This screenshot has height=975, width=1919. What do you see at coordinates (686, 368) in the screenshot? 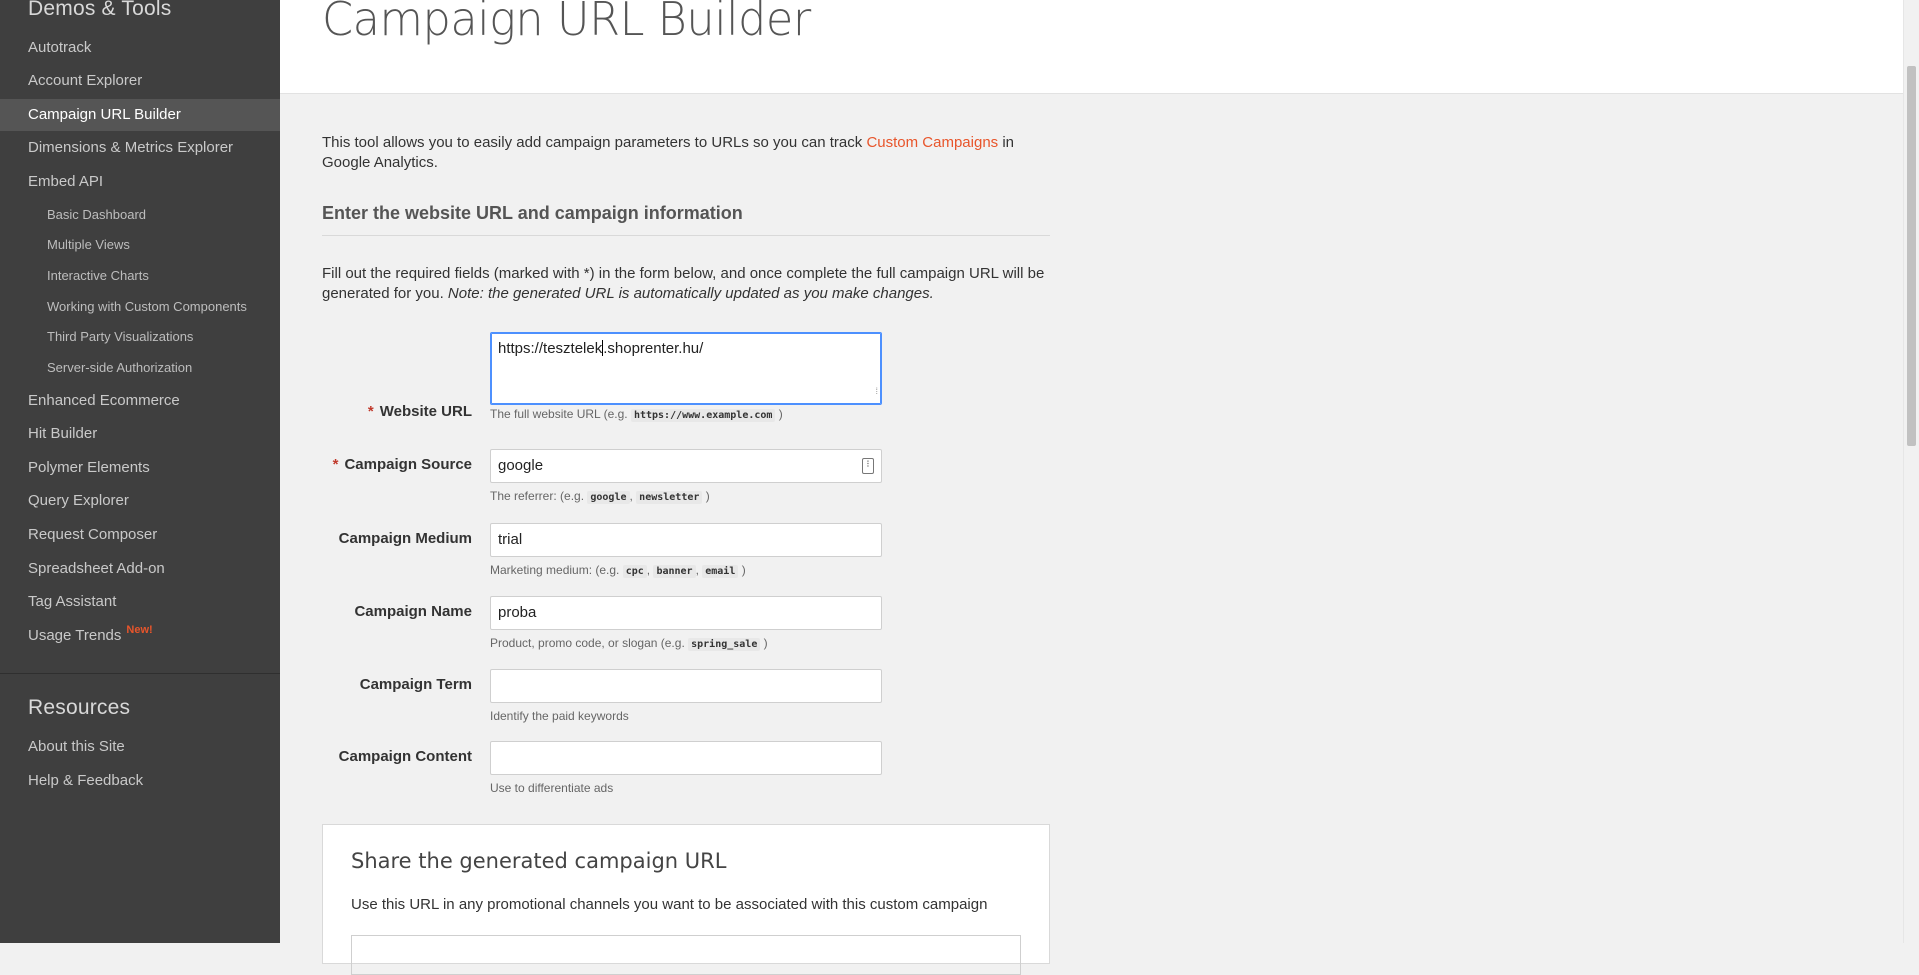
I see `website-url-input: https://tesztelek.shoprenter.hu/ ⁞` at bounding box center [686, 368].